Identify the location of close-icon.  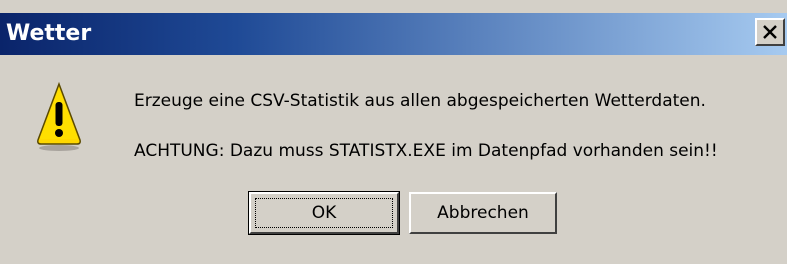
(770, 32).